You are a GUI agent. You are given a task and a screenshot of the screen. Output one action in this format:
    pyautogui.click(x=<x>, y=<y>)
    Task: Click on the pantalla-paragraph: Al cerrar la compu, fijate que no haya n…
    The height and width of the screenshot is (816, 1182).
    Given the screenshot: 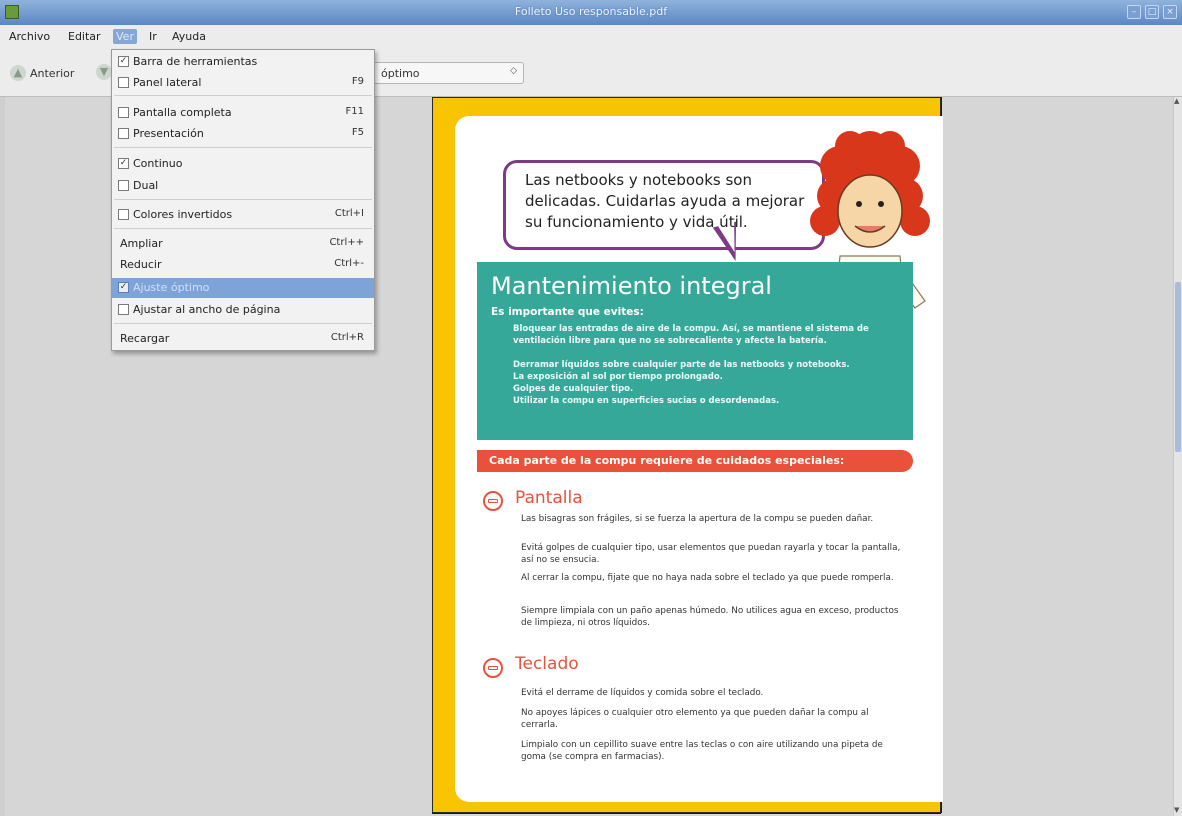 What is the action you would take?
    pyautogui.click(x=707, y=578)
    